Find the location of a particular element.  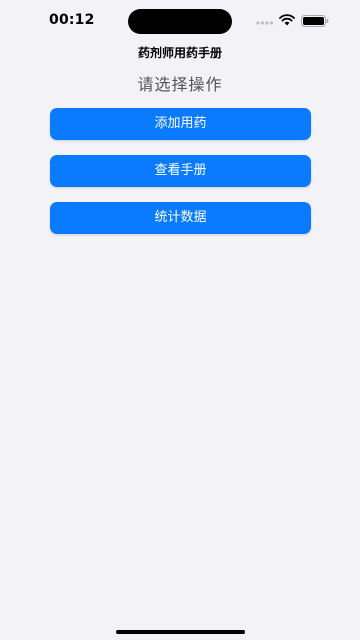

home-indicator is located at coordinates (180, 632).